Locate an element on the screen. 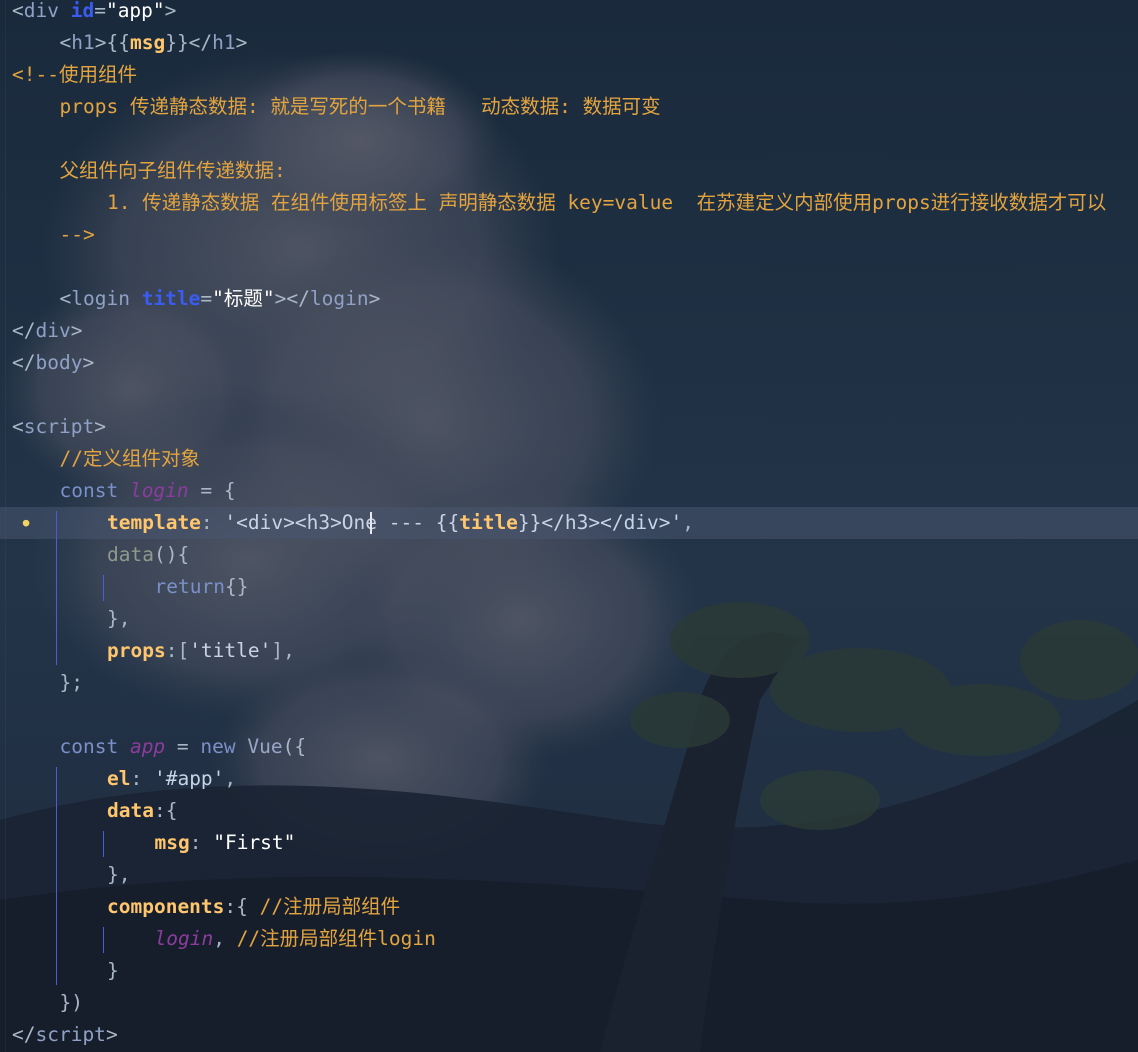  code-token: >{{ is located at coordinates (112, 42).